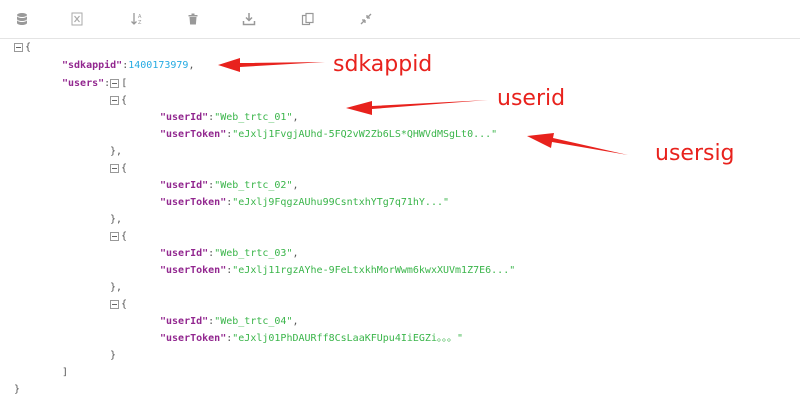  I want to click on userid-line: "userId": "Web_trtc_01",, so click(229, 117).